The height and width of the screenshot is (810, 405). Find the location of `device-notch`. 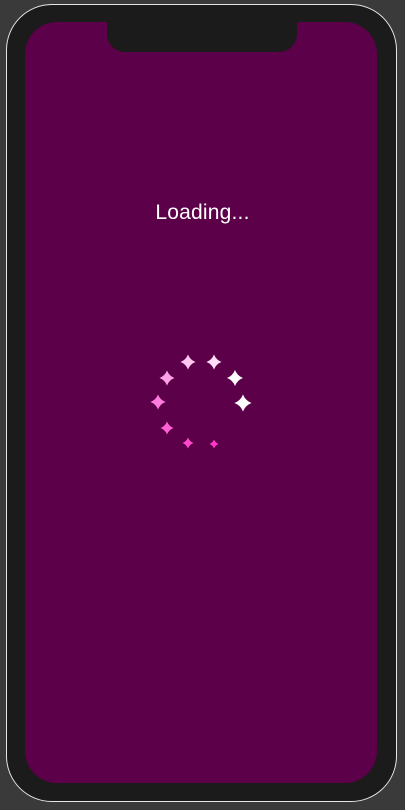

device-notch is located at coordinates (202, 37).